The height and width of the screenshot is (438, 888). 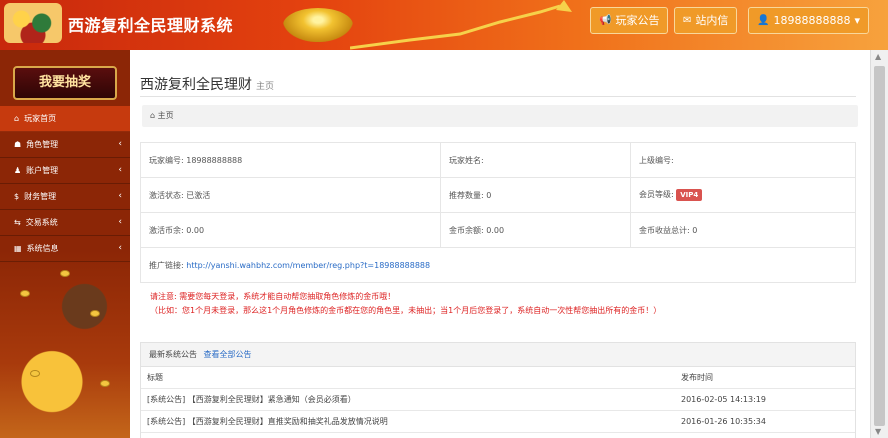 What do you see at coordinates (535, 230) in the screenshot?
I see `gold-balance: 金币余额: 0.00` at bounding box center [535, 230].